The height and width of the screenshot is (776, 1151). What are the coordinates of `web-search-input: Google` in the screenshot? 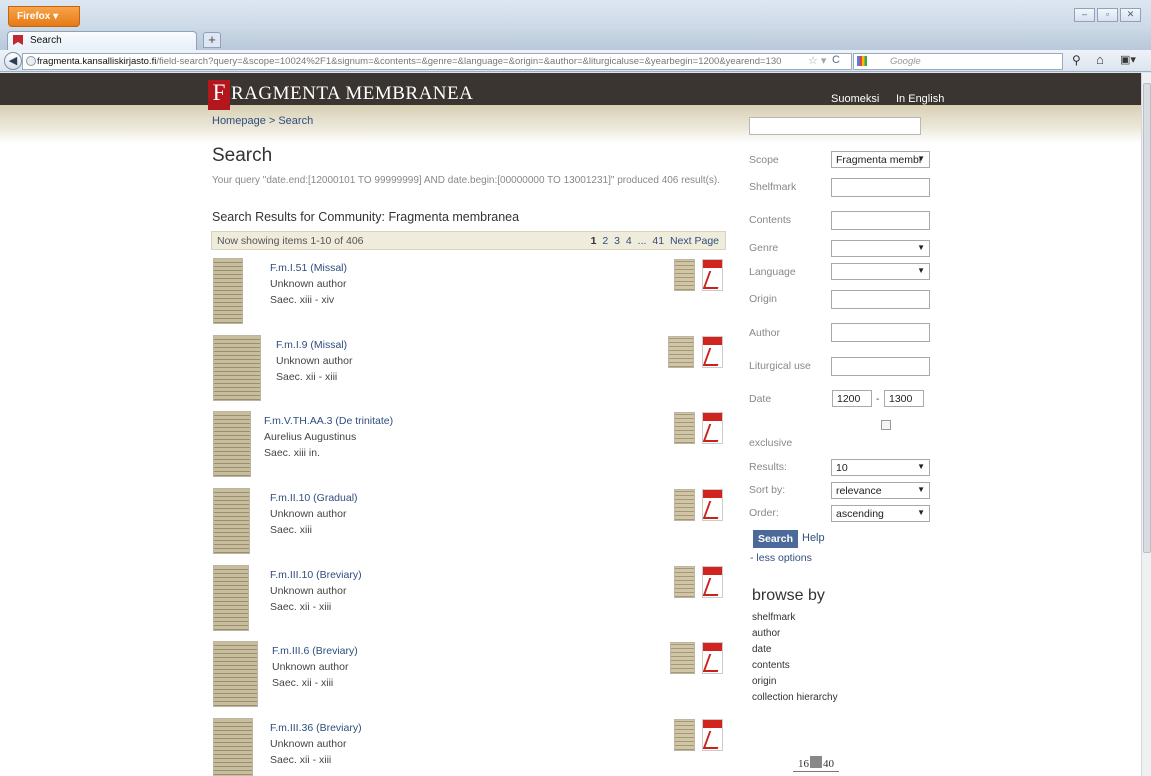 It's located at (958, 61).